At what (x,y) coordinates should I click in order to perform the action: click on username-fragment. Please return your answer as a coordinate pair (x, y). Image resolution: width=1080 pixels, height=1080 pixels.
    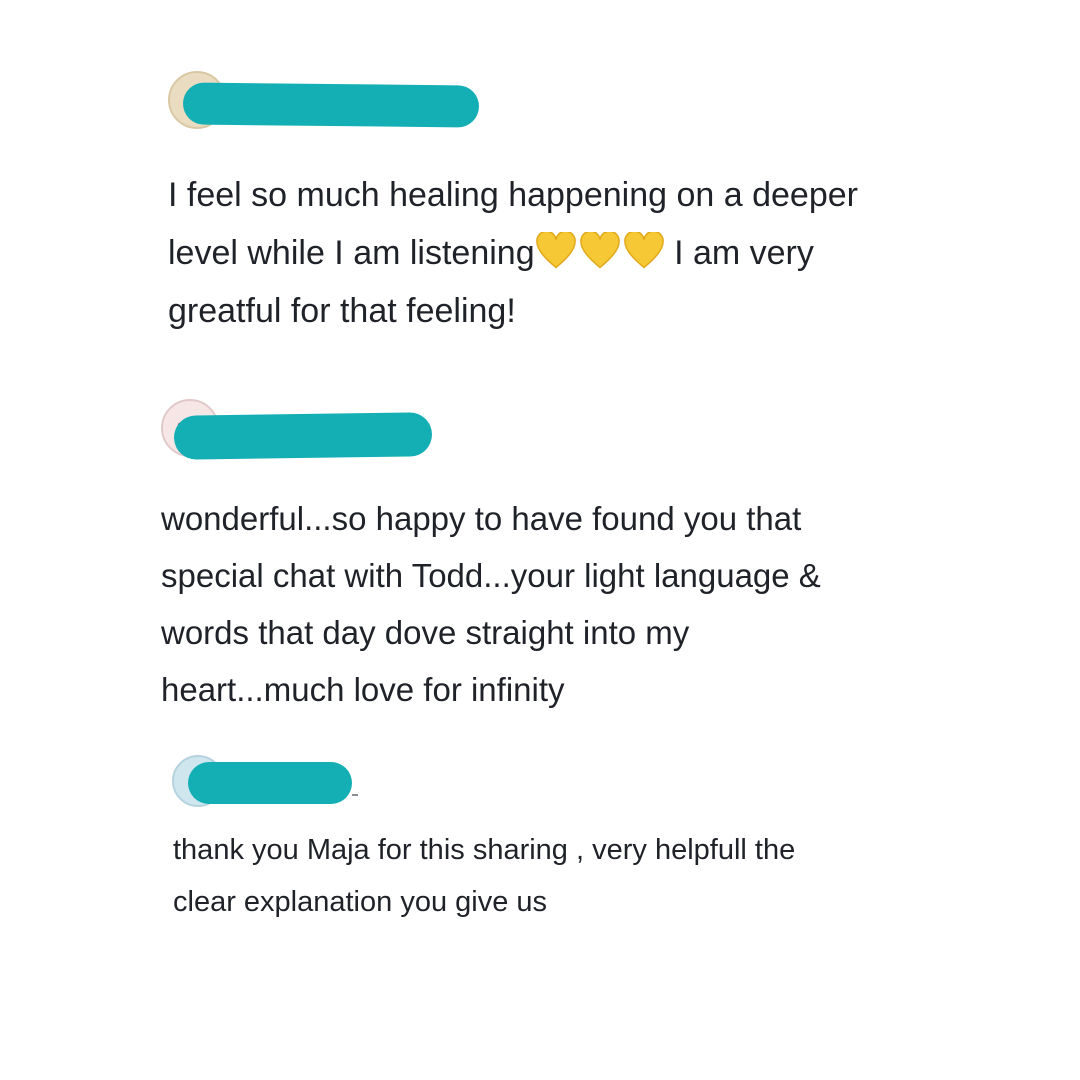
    Looking at the image, I should click on (355, 795).